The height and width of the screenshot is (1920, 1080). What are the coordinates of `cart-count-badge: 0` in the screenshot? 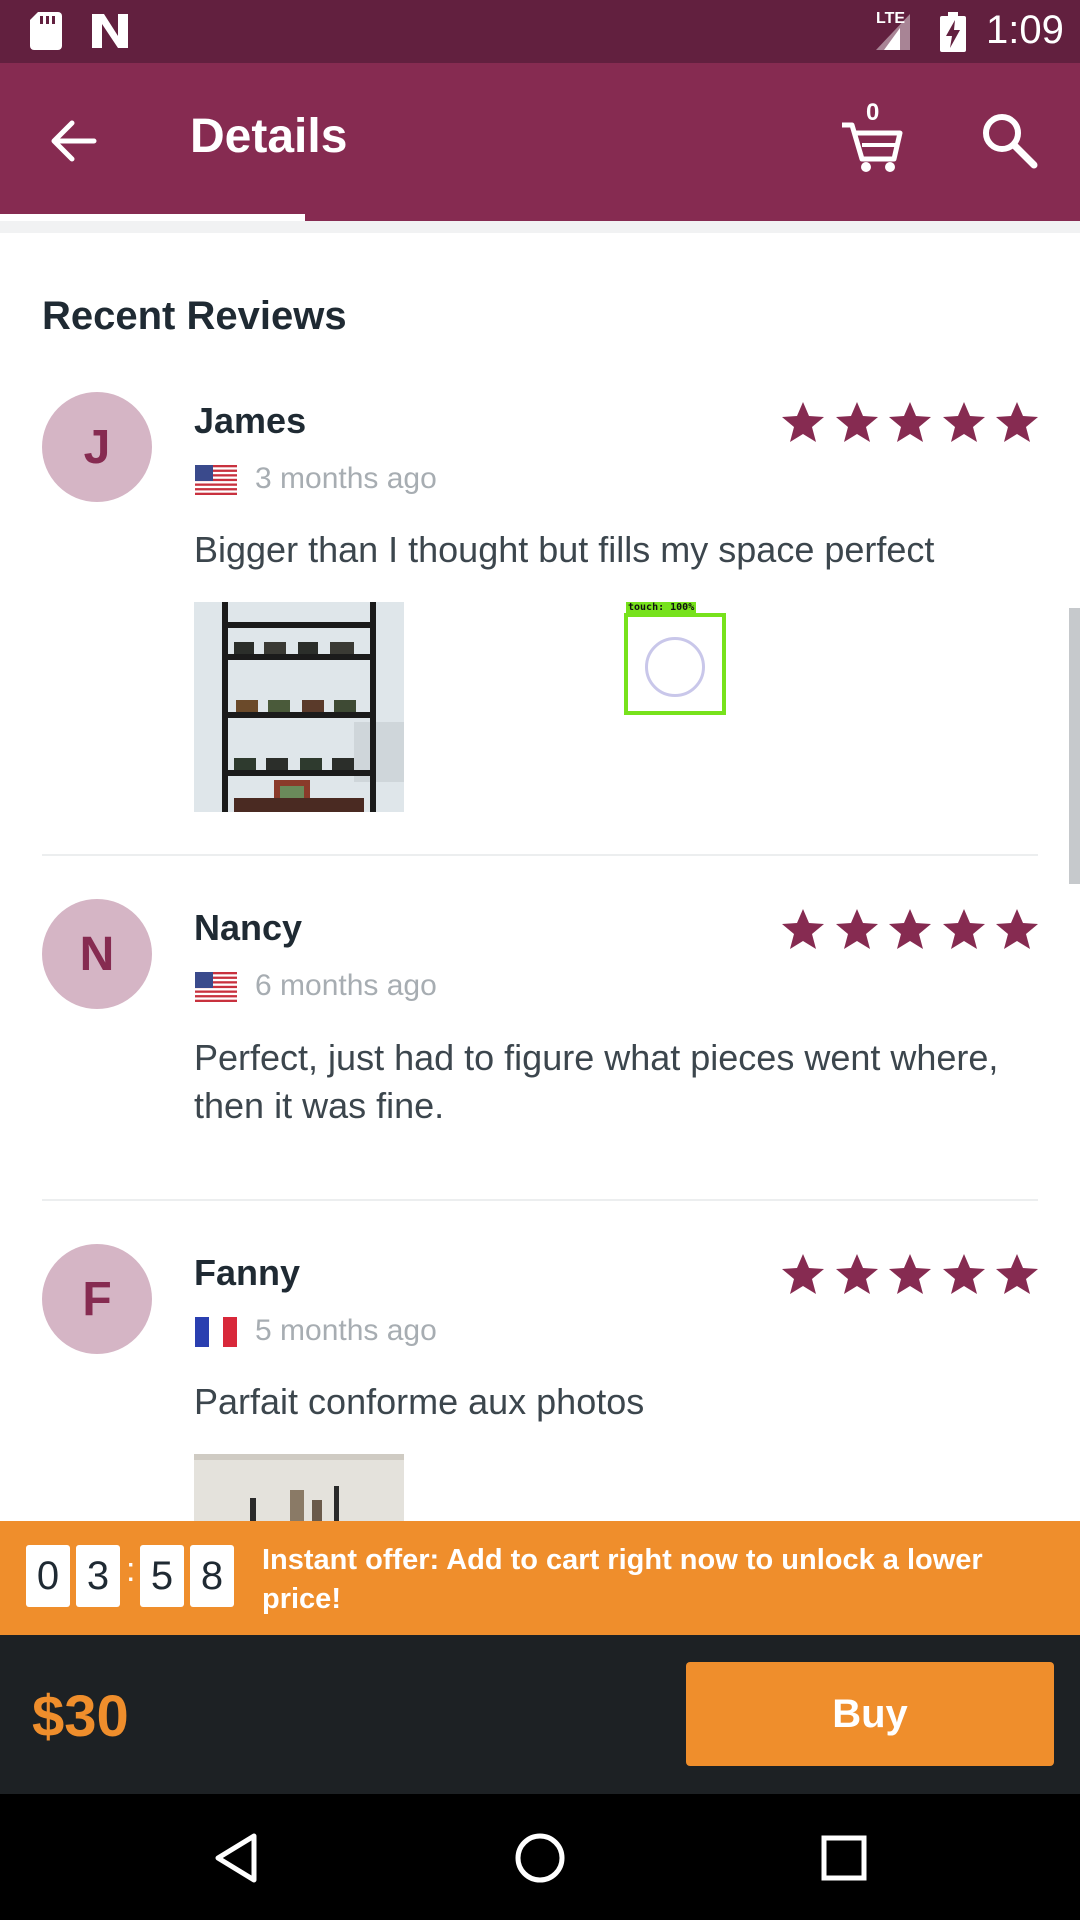 It's located at (873, 112).